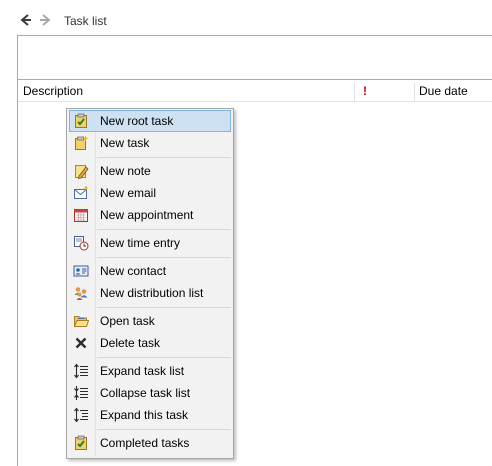 Image resolution: width=492 pixels, height=466 pixels. Describe the element at coordinates (81, 215) in the screenshot. I see `calendar-icon` at that location.